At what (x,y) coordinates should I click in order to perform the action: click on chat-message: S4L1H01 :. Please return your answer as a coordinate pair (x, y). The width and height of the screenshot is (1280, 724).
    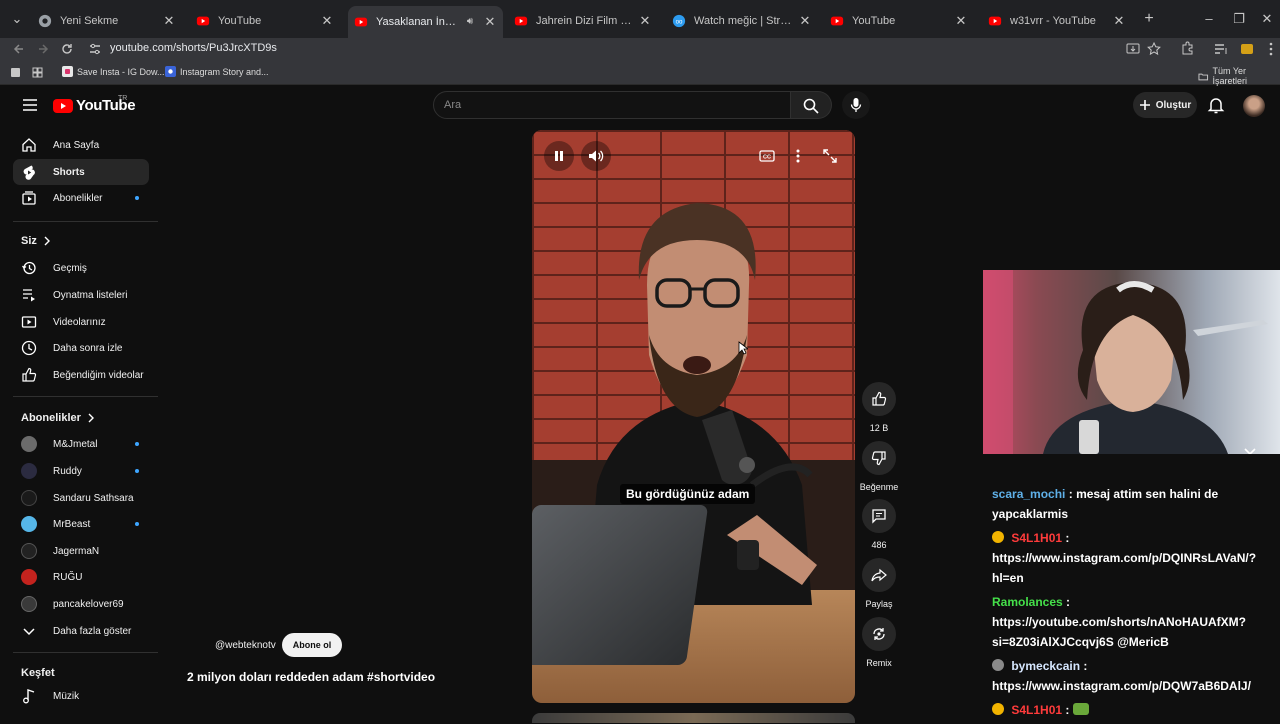
    Looking at the image, I should click on (1136, 710).